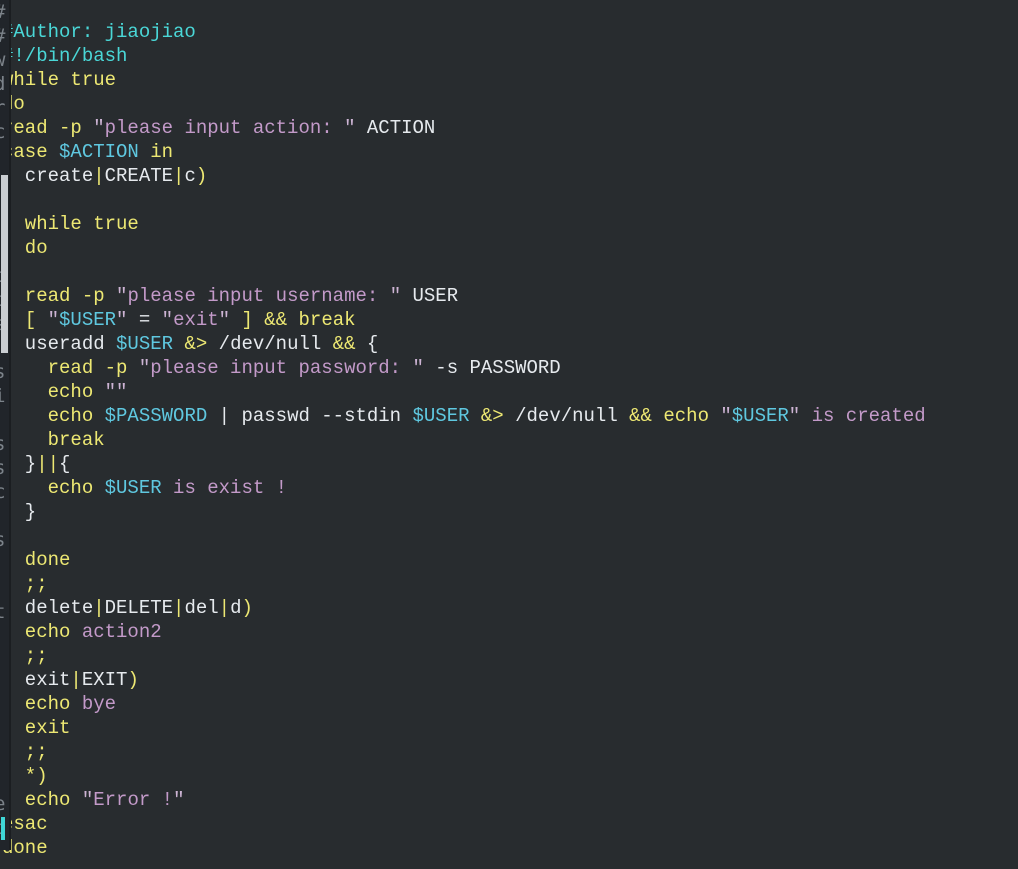  I want to click on code-token-kw: ], so click(247, 320).